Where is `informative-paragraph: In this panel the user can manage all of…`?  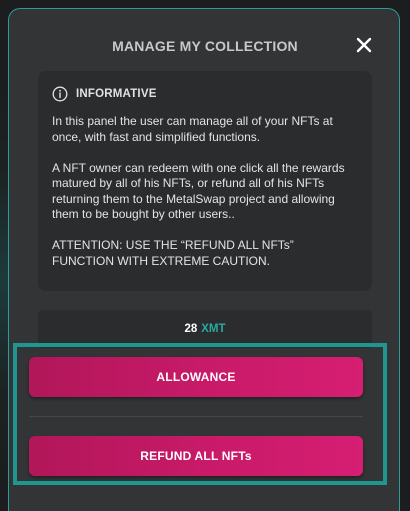
informative-paragraph: In this panel the user can manage all of… is located at coordinates (192, 129).